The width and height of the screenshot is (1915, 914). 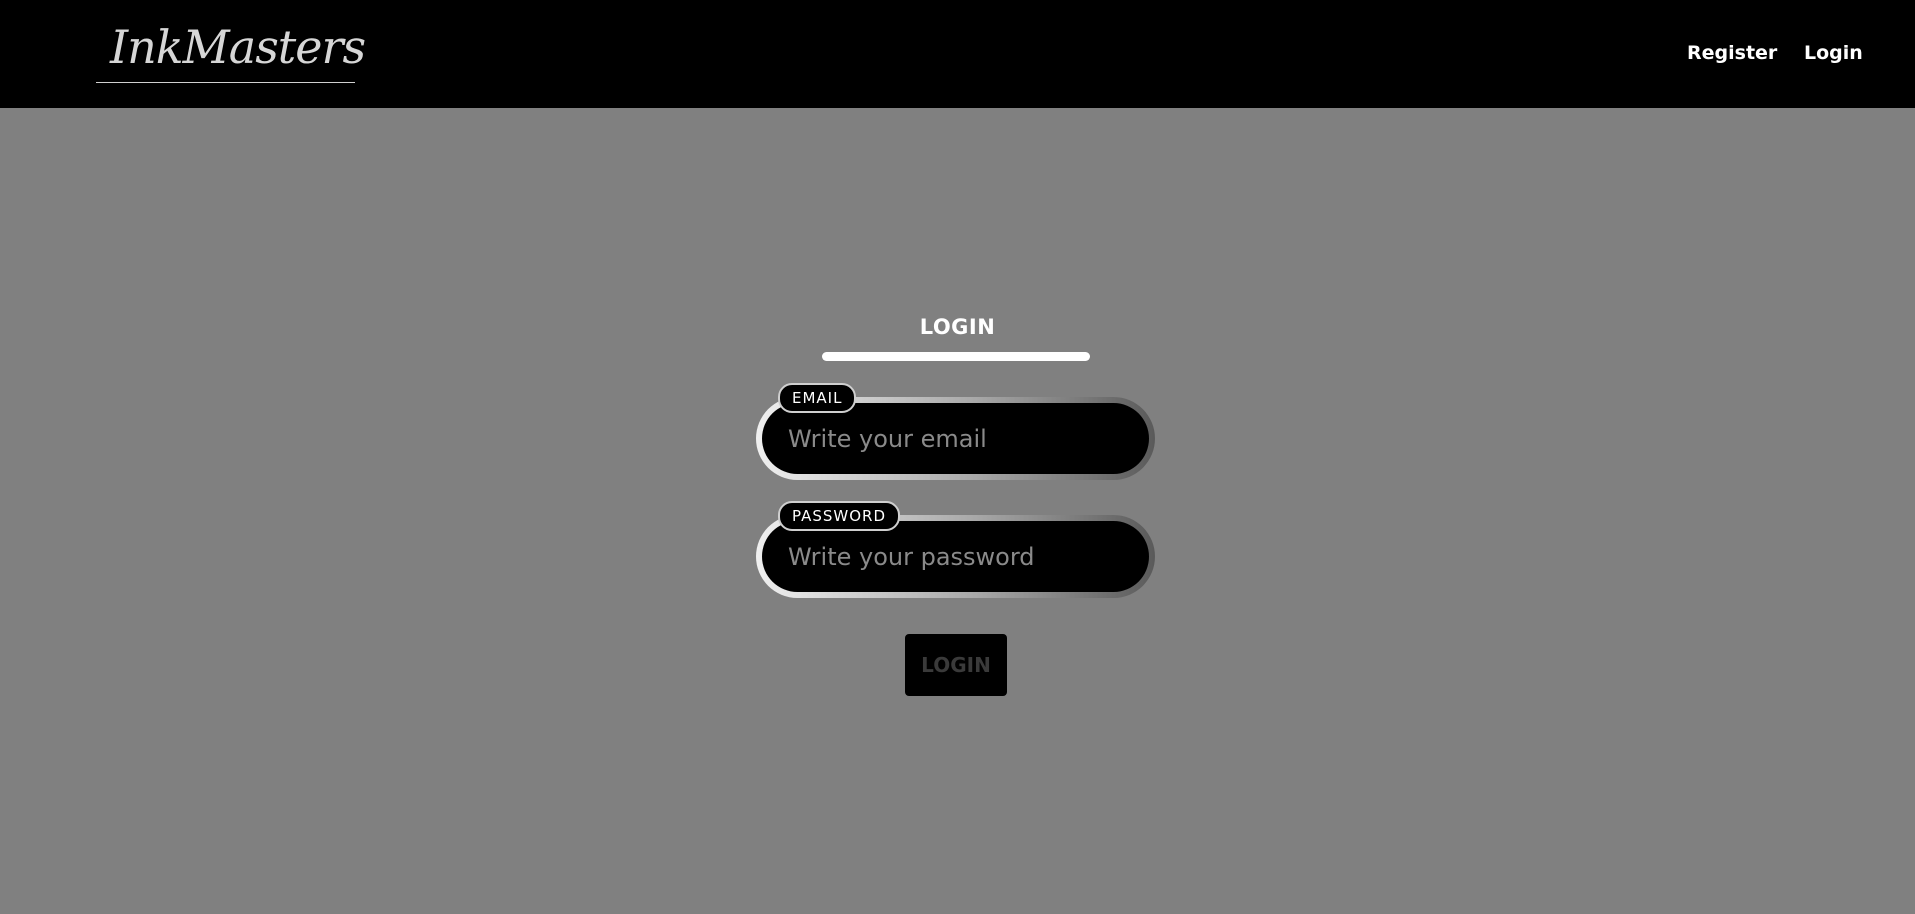 What do you see at coordinates (956, 356) in the screenshot?
I see `title-underline` at bounding box center [956, 356].